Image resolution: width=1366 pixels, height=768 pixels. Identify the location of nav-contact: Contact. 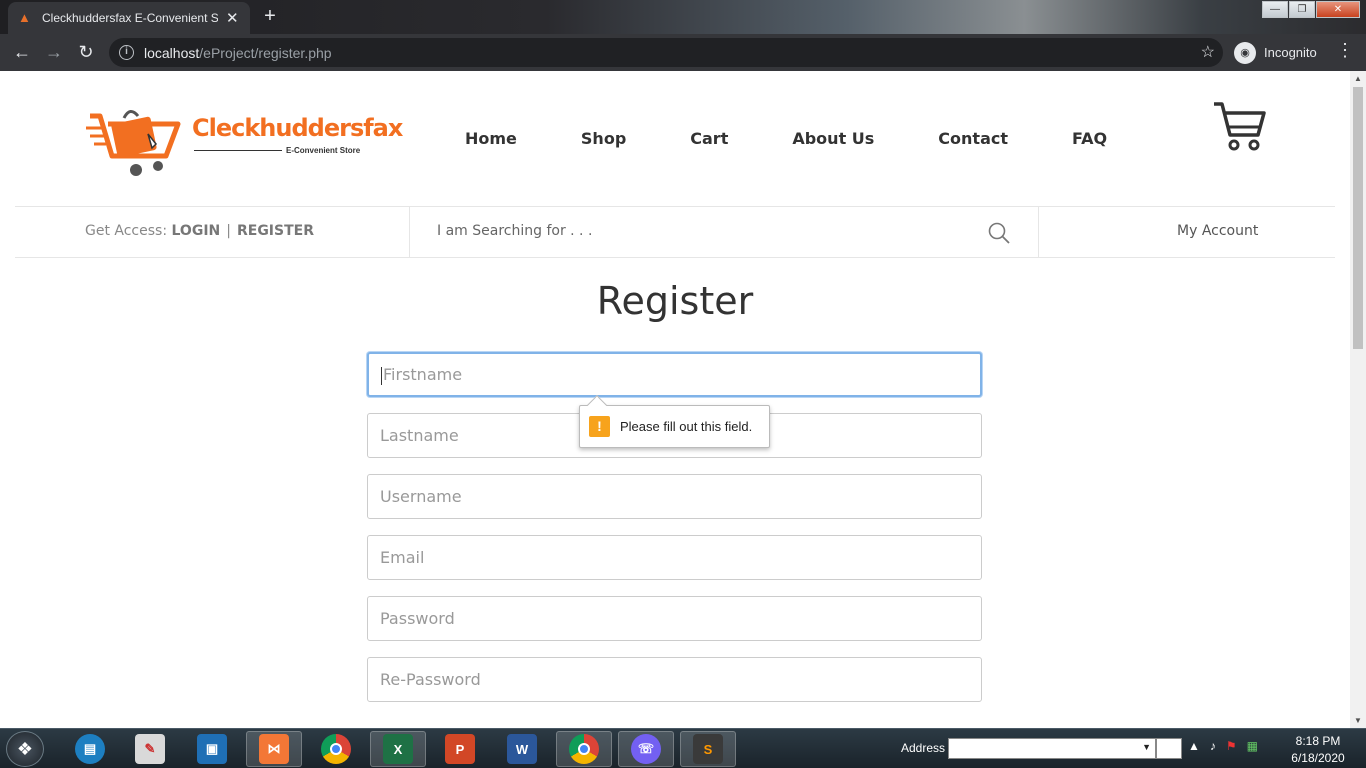
(973, 138).